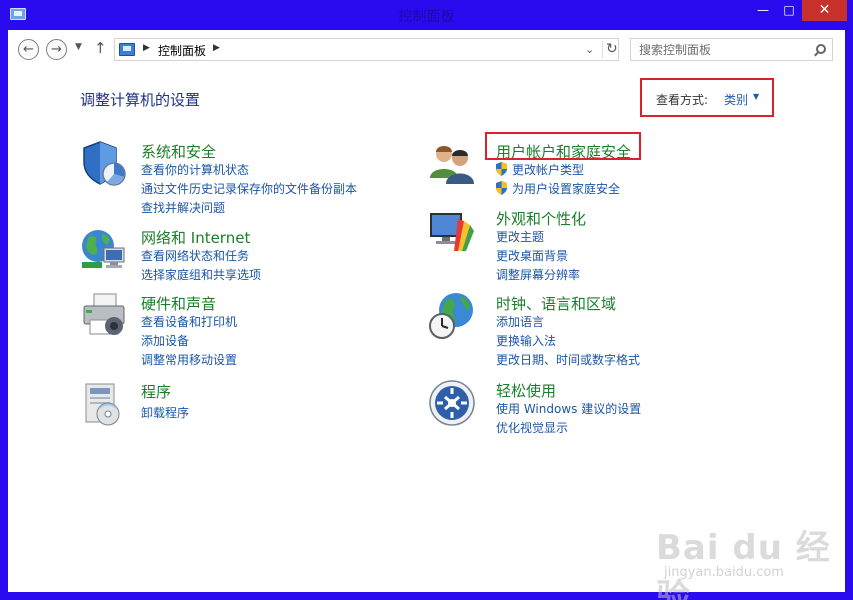  Describe the element at coordinates (736, 99) in the screenshot. I see `view-by-dropdown: 类别` at that location.